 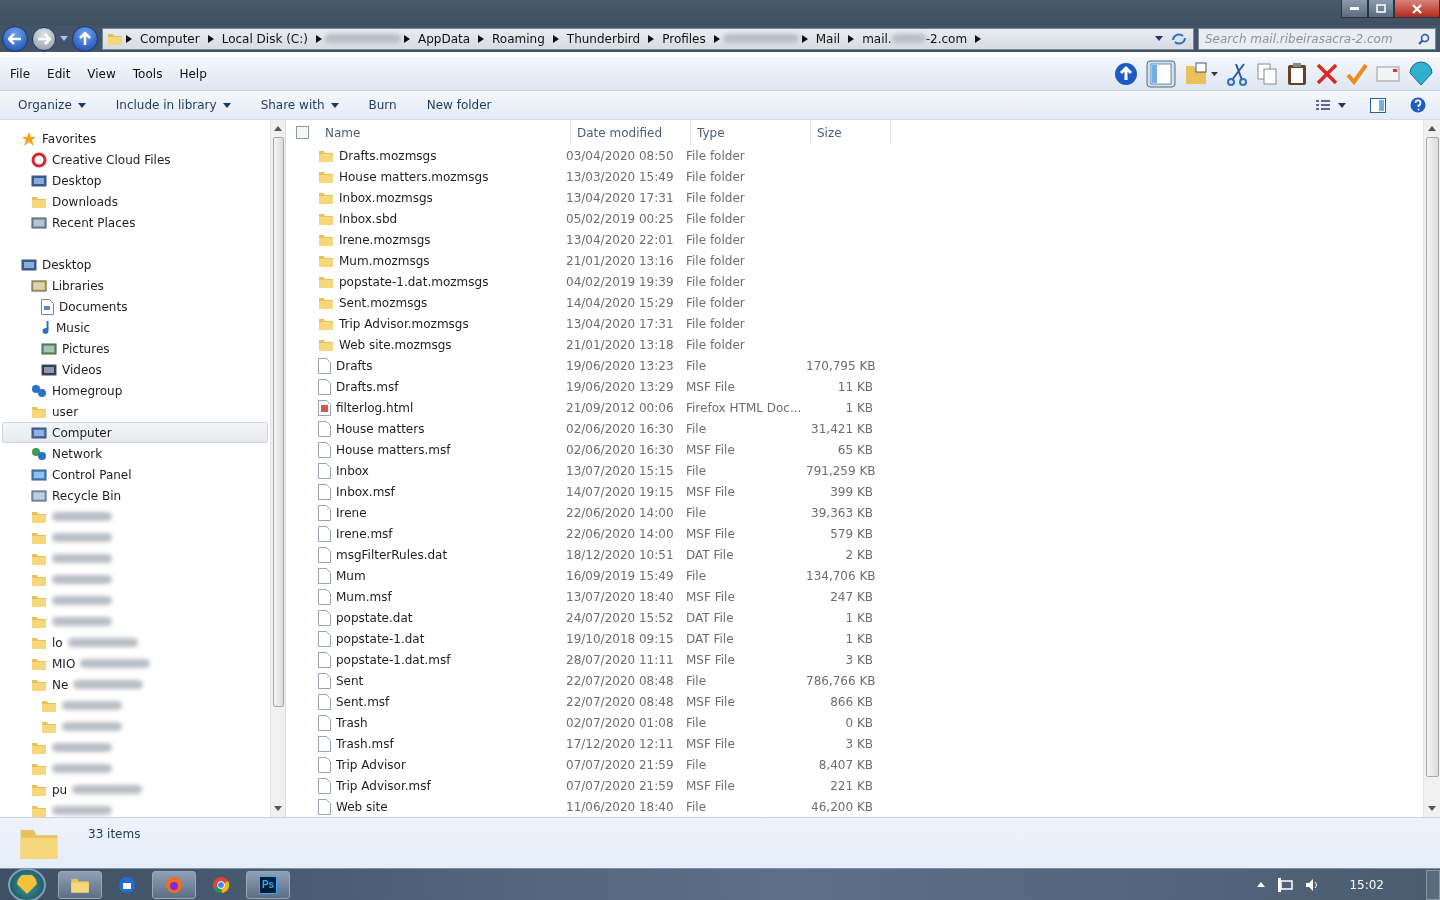 What do you see at coordinates (858, 176) in the screenshot?
I see `file-row: House matters.mozmsgs 13/03/2020 15:49 File folder` at bounding box center [858, 176].